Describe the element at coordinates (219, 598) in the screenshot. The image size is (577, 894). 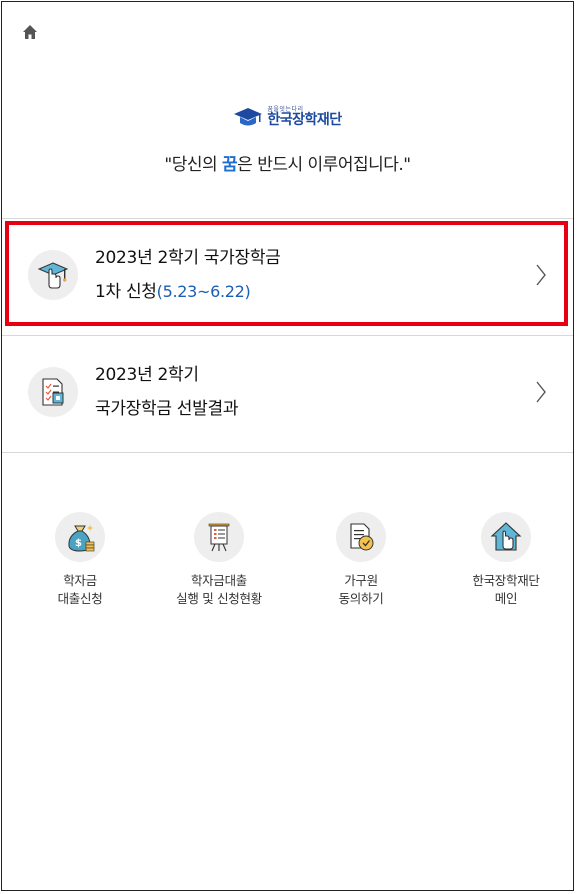
I see `quick-label-line2: 실행 및 신청현황` at that location.